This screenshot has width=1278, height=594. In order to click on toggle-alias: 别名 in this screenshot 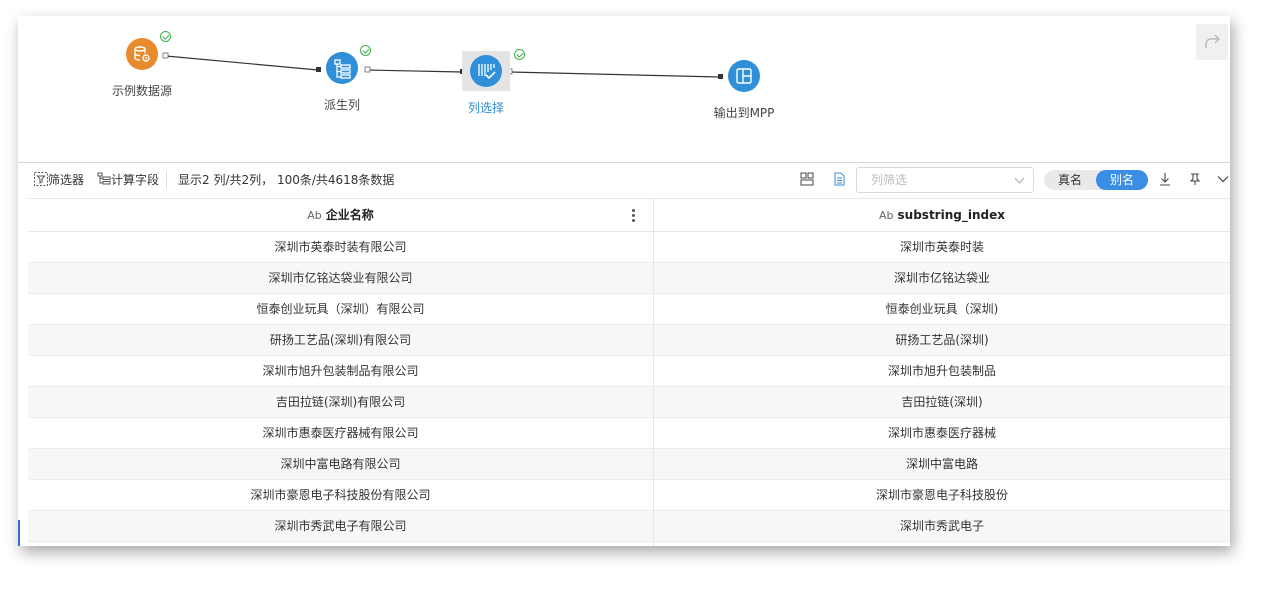, I will do `click(1122, 180)`.